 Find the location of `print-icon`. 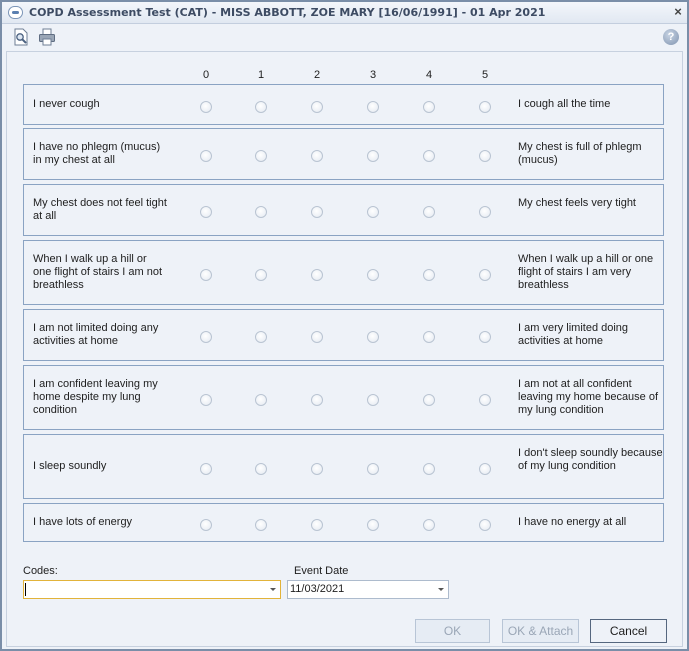

print-icon is located at coordinates (47, 37).